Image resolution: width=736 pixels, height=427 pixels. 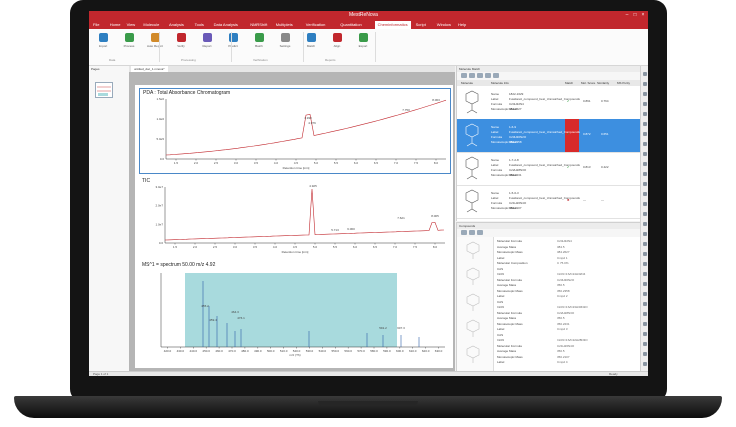 I want to click on peak-label: 8.063, so click(x=436, y=100).